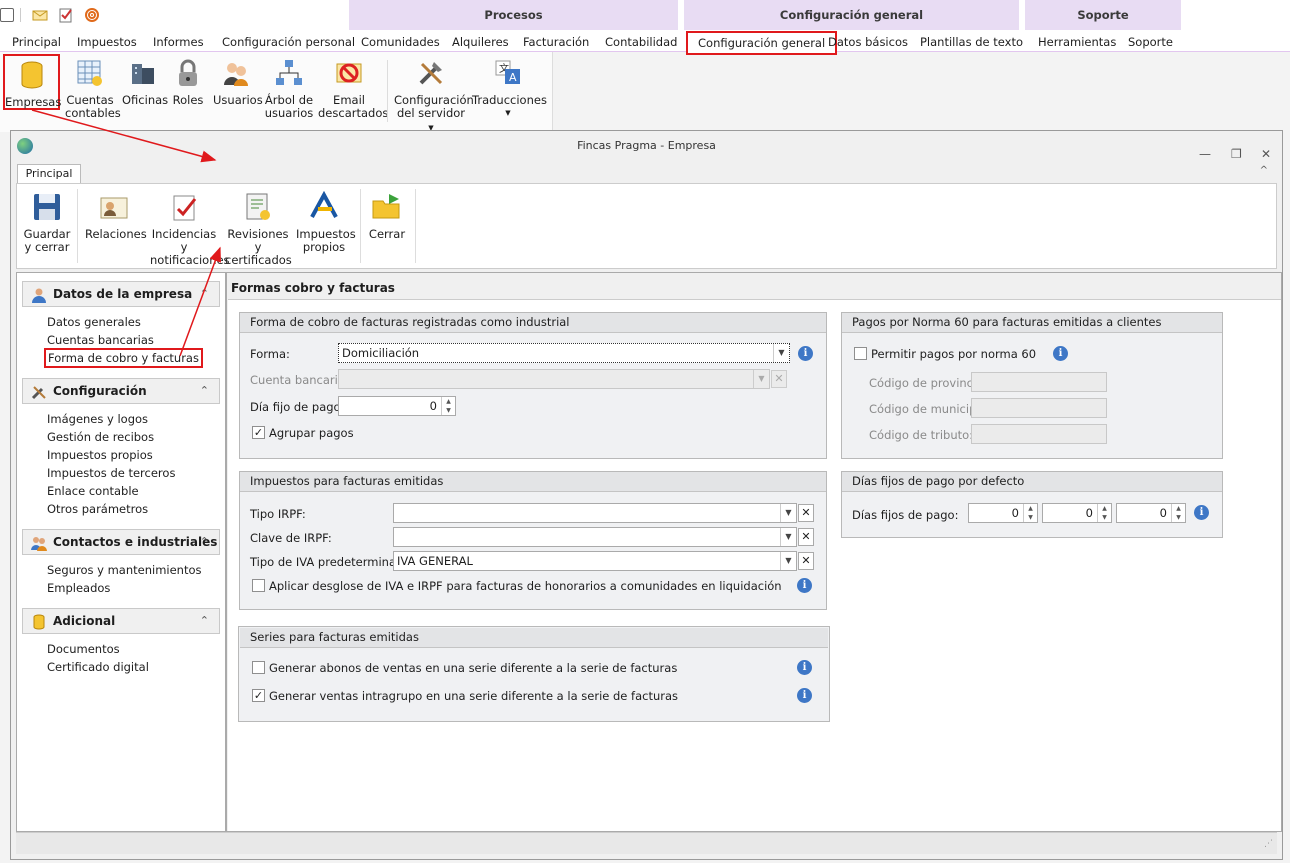 This screenshot has width=1290, height=863. What do you see at coordinates (381, 353) in the screenshot?
I see `forma-value: Domiciliación` at bounding box center [381, 353].